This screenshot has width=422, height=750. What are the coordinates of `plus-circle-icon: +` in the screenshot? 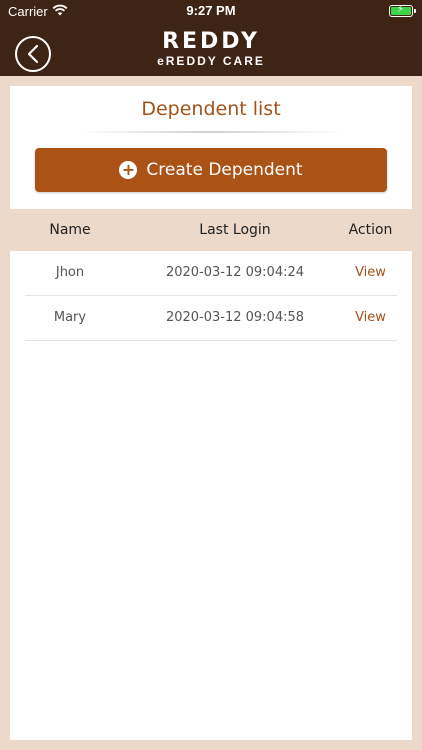 It's located at (128, 170).